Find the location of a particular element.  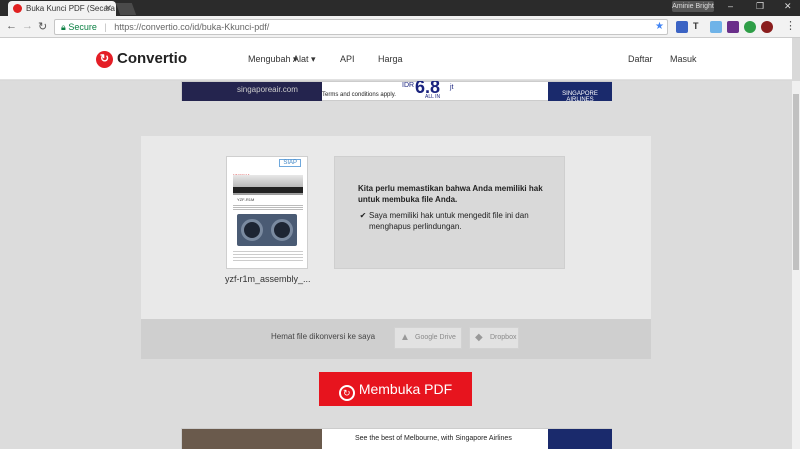

back-arrow-icon: ← is located at coordinates (11, 26).